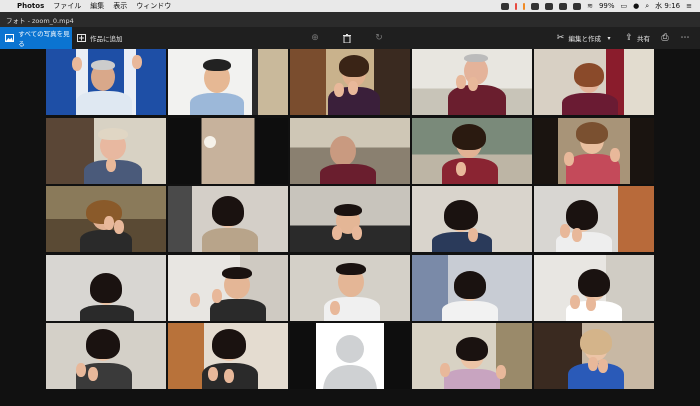  Describe the element at coordinates (120, 6) in the screenshot. I see `menu-view: 表示` at that location.